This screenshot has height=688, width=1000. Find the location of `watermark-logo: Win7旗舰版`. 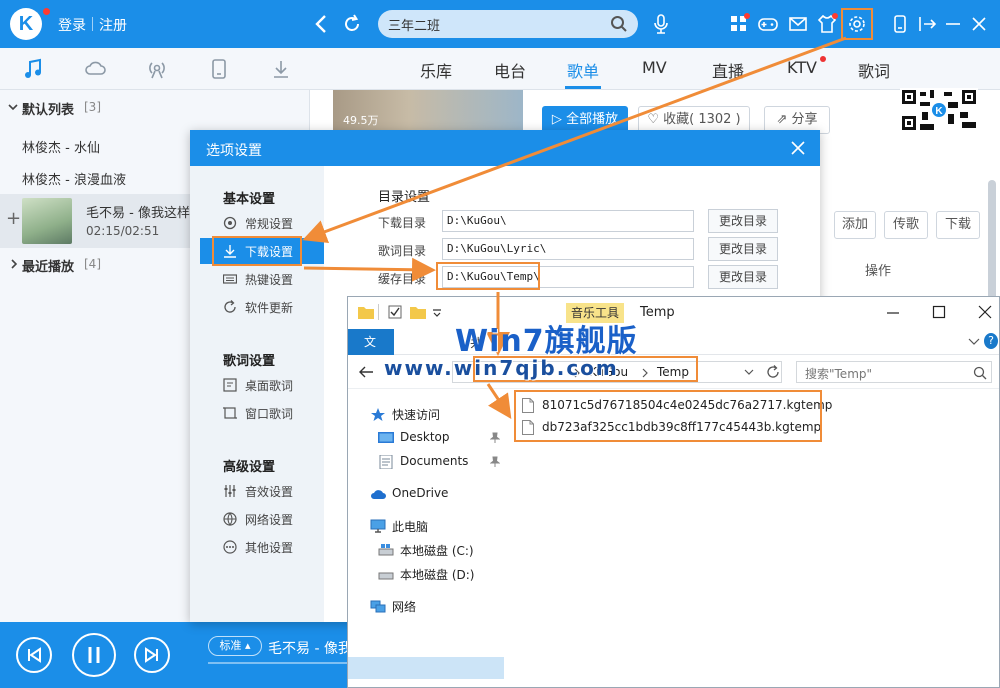

watermark-logo: Win7旗舰版 is located at coordinates (546, 341).